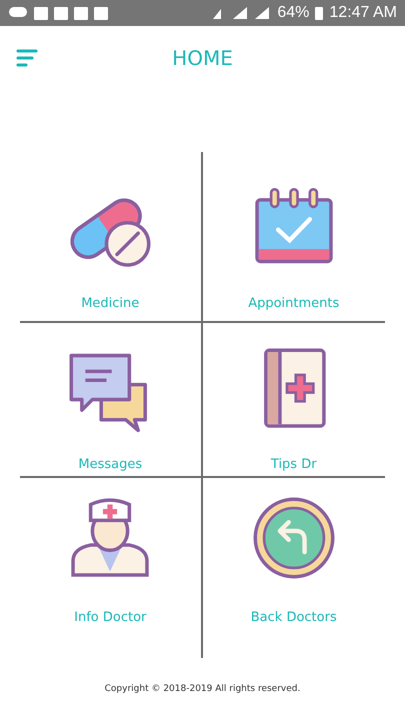 The image size is (405, 720). Describe the element at coordinates (18, 13) in the screenshot. I see `chat-icon` at that location.